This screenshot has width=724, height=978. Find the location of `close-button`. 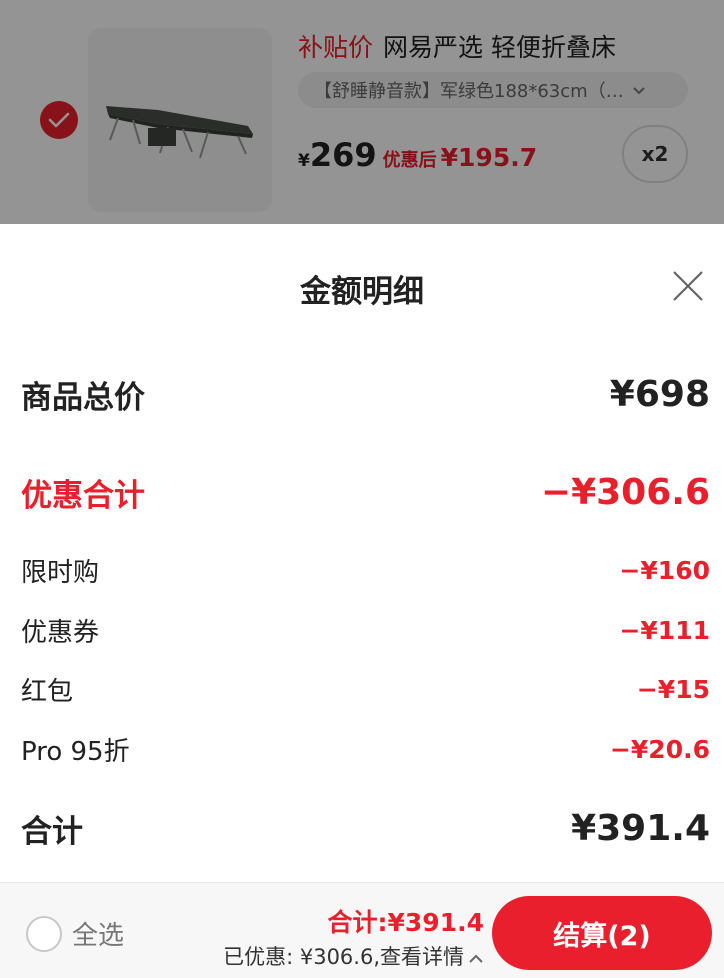

close-button is located at coordinates (688, 286).